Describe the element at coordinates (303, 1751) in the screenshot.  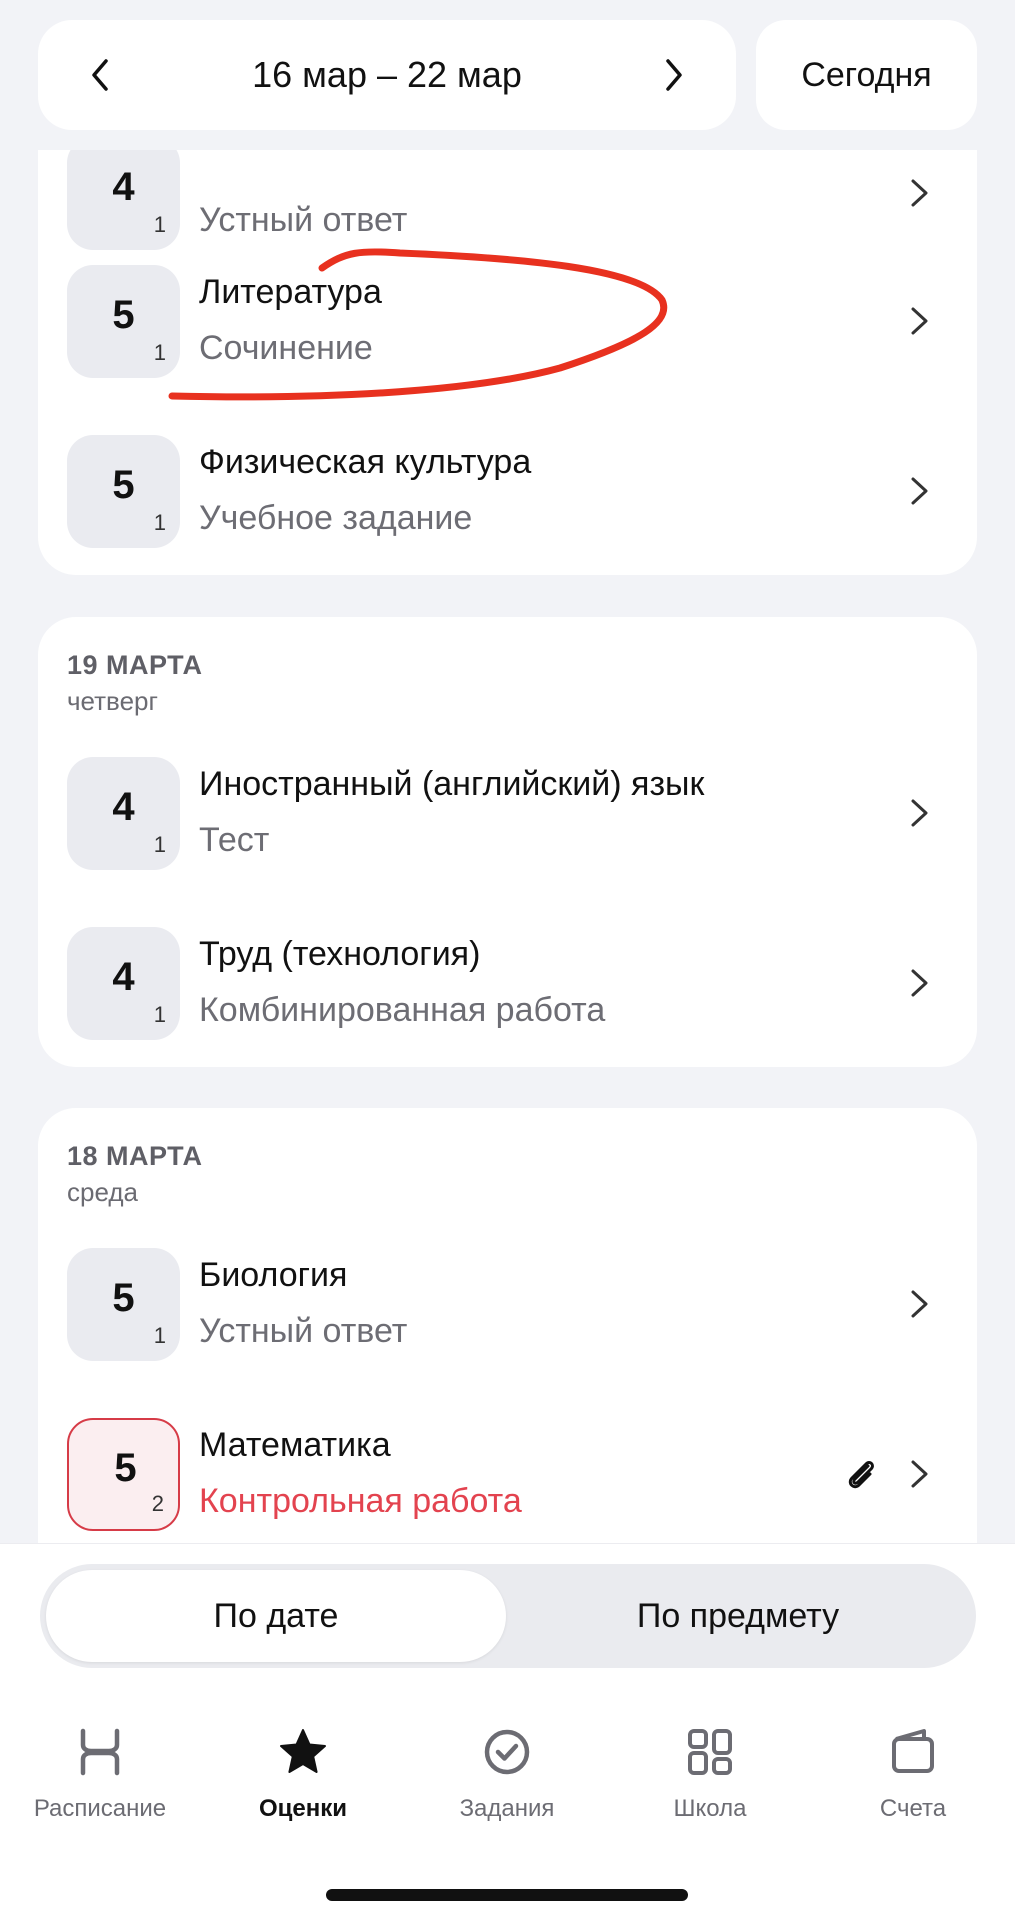
I see `star-icon` at that location.